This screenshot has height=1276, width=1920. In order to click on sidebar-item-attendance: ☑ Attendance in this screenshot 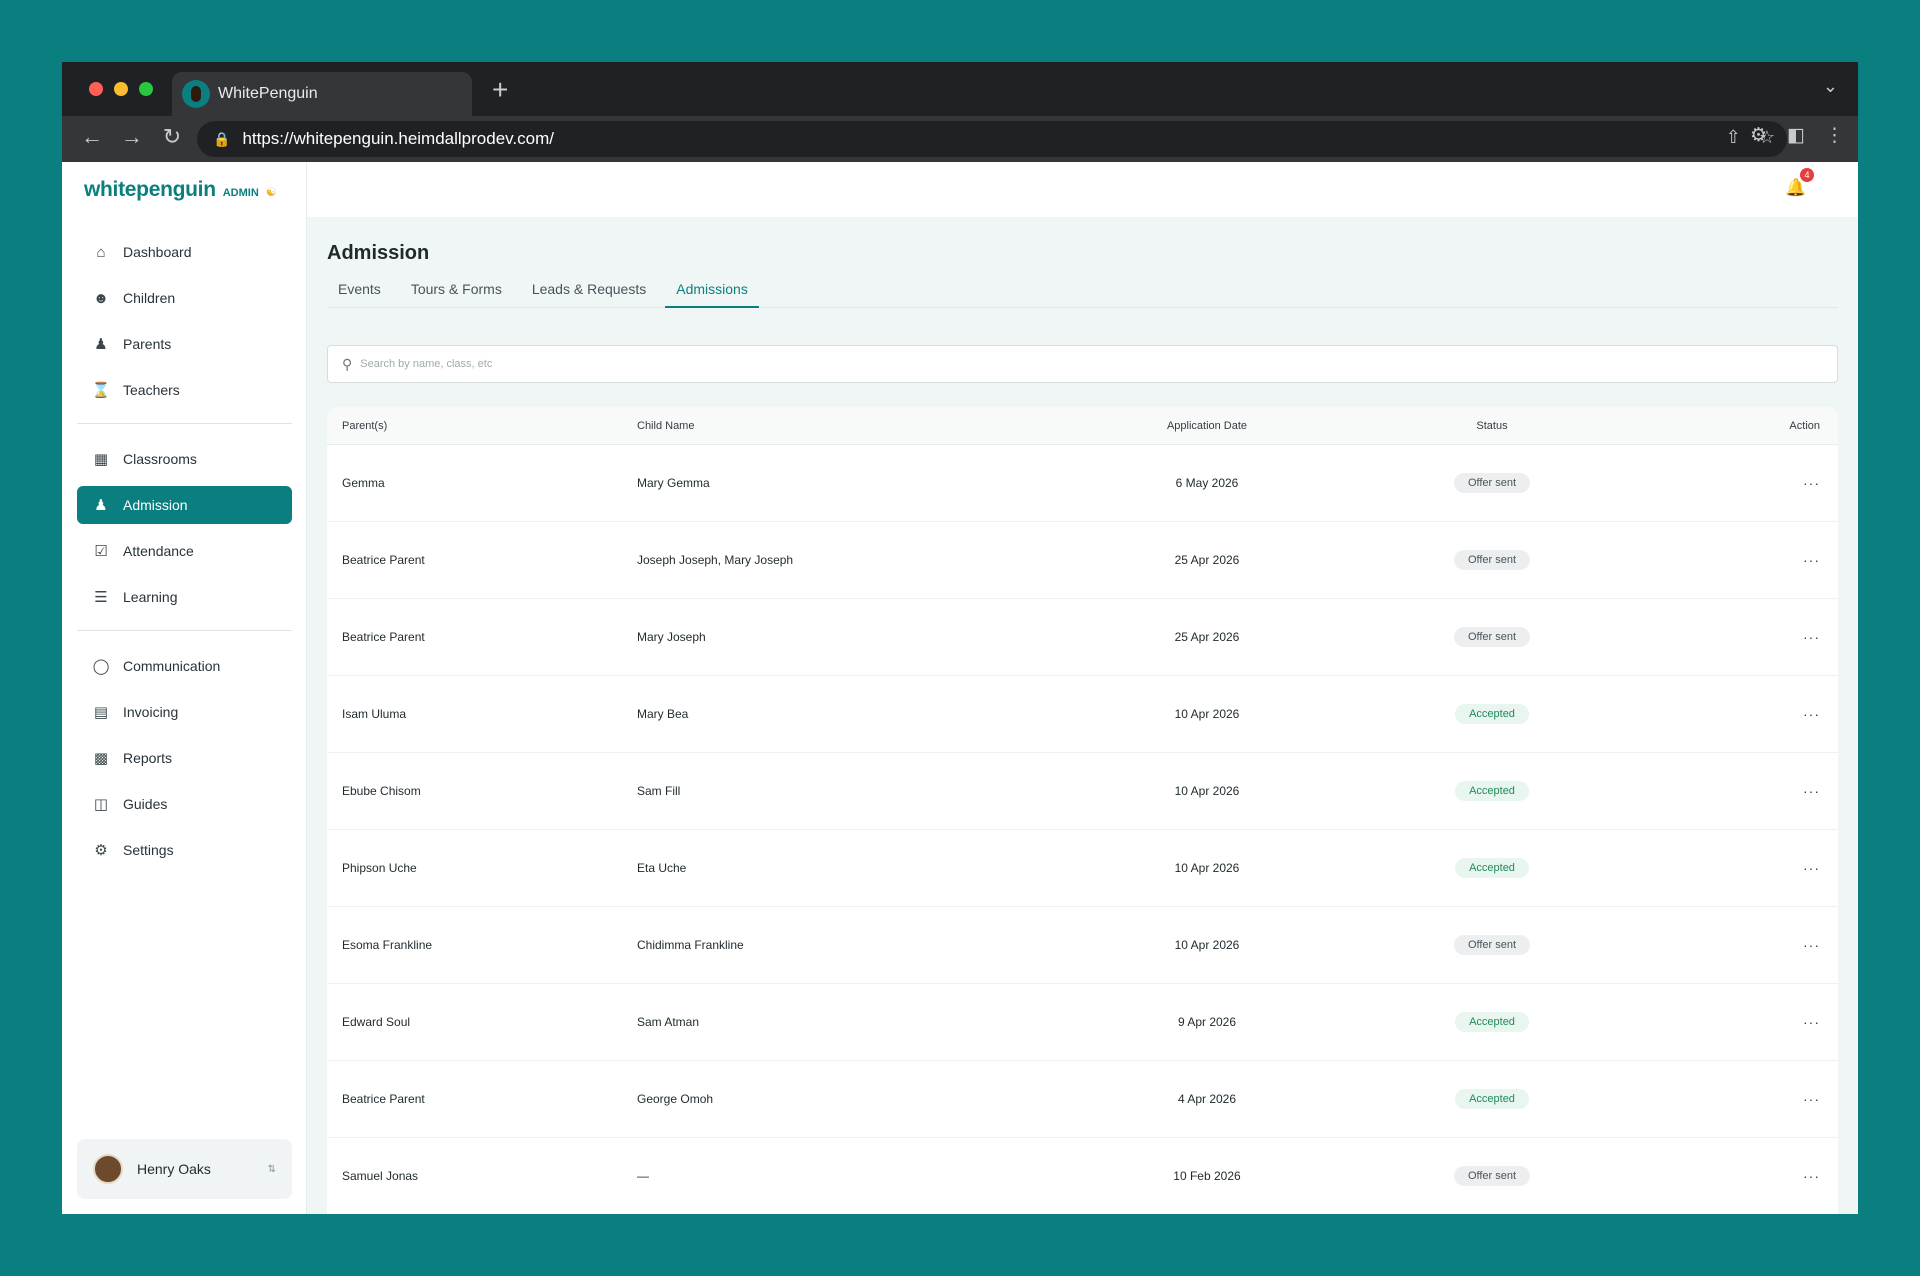, I will do `click(184, 551)`.